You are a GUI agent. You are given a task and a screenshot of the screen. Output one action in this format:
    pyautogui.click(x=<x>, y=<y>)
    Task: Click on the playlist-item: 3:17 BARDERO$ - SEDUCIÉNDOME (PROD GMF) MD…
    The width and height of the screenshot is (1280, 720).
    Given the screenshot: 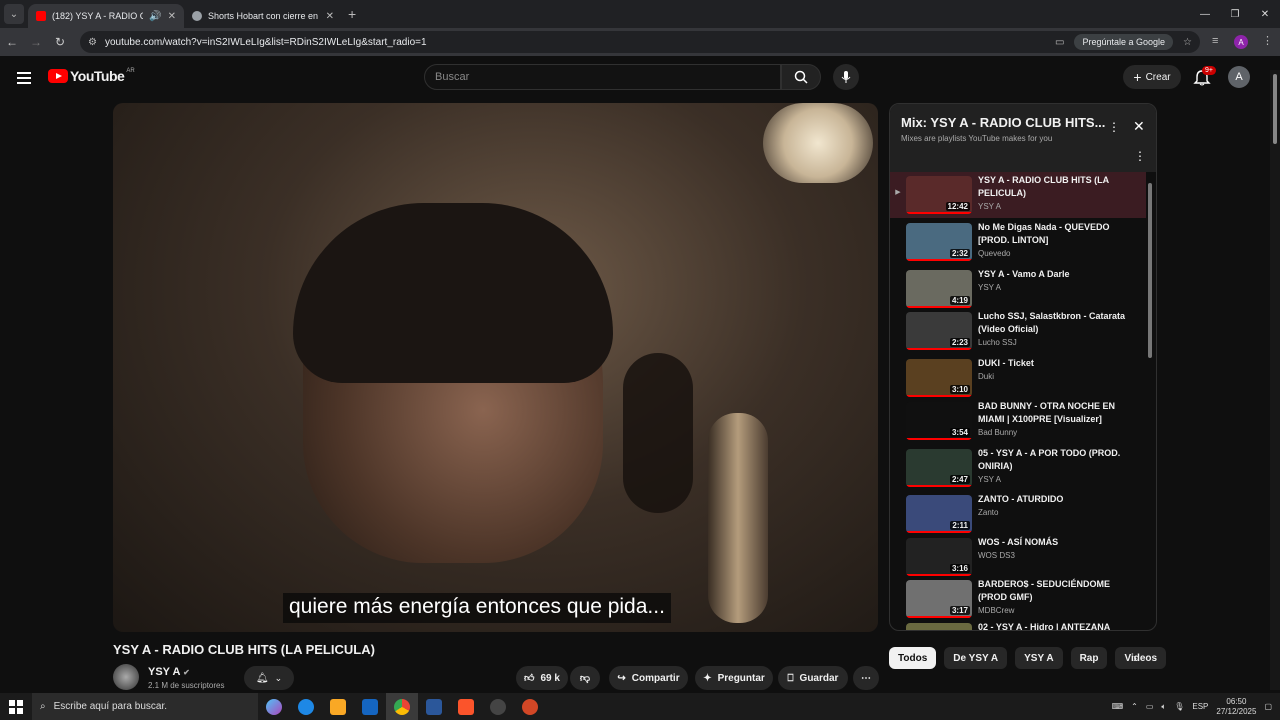 What is the action you would take?
    pyautogui.click(x=1018, y=599)
    